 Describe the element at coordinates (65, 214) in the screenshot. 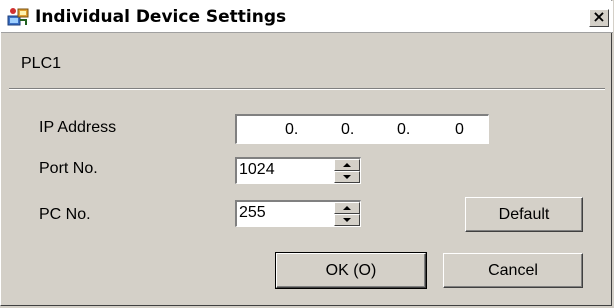

I see `pc-no-label: PC No.` at that location.